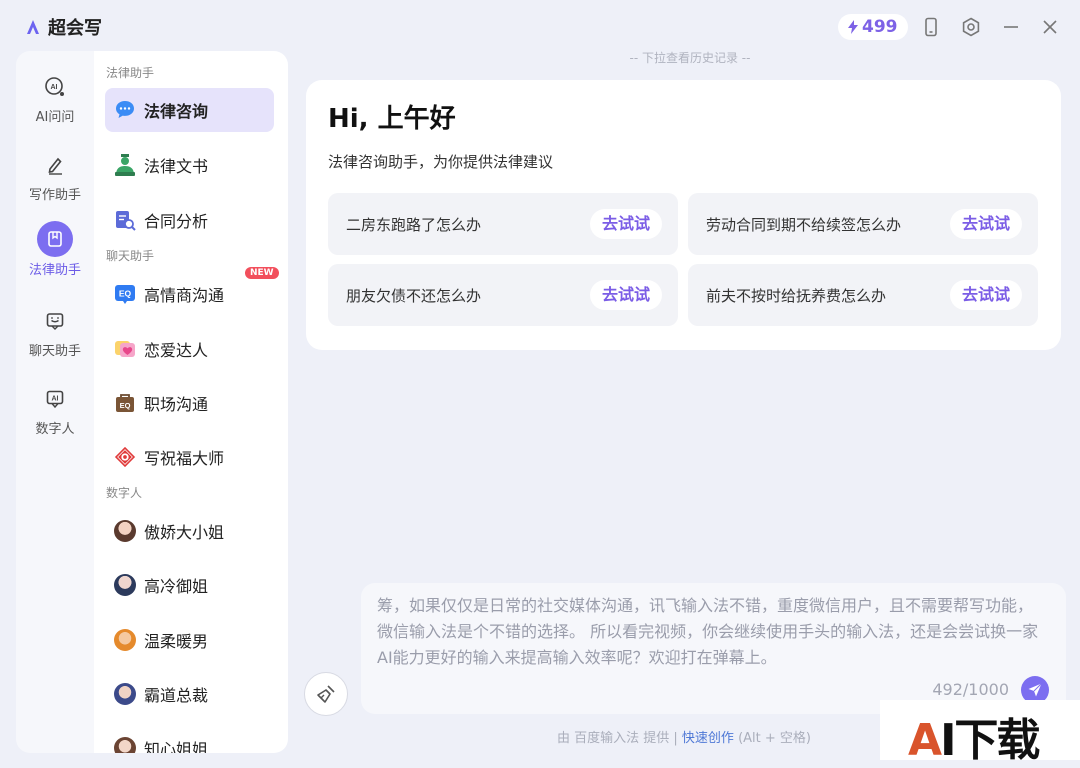  I want to click on group-label-digital: 数字人, so click(124, 493).